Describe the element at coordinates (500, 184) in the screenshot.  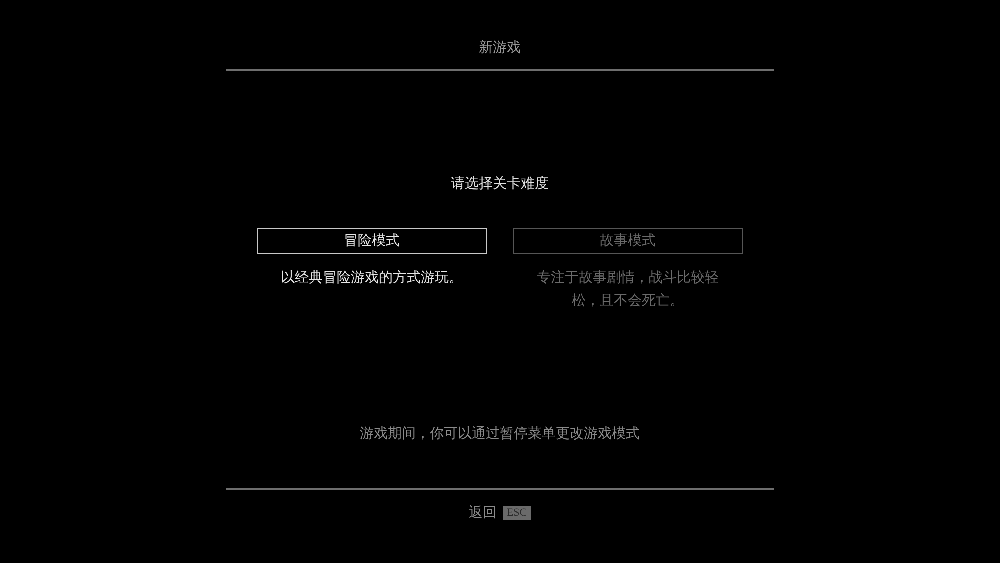
I see `difficulty-prompt: 请选择关卡难度` at that location.